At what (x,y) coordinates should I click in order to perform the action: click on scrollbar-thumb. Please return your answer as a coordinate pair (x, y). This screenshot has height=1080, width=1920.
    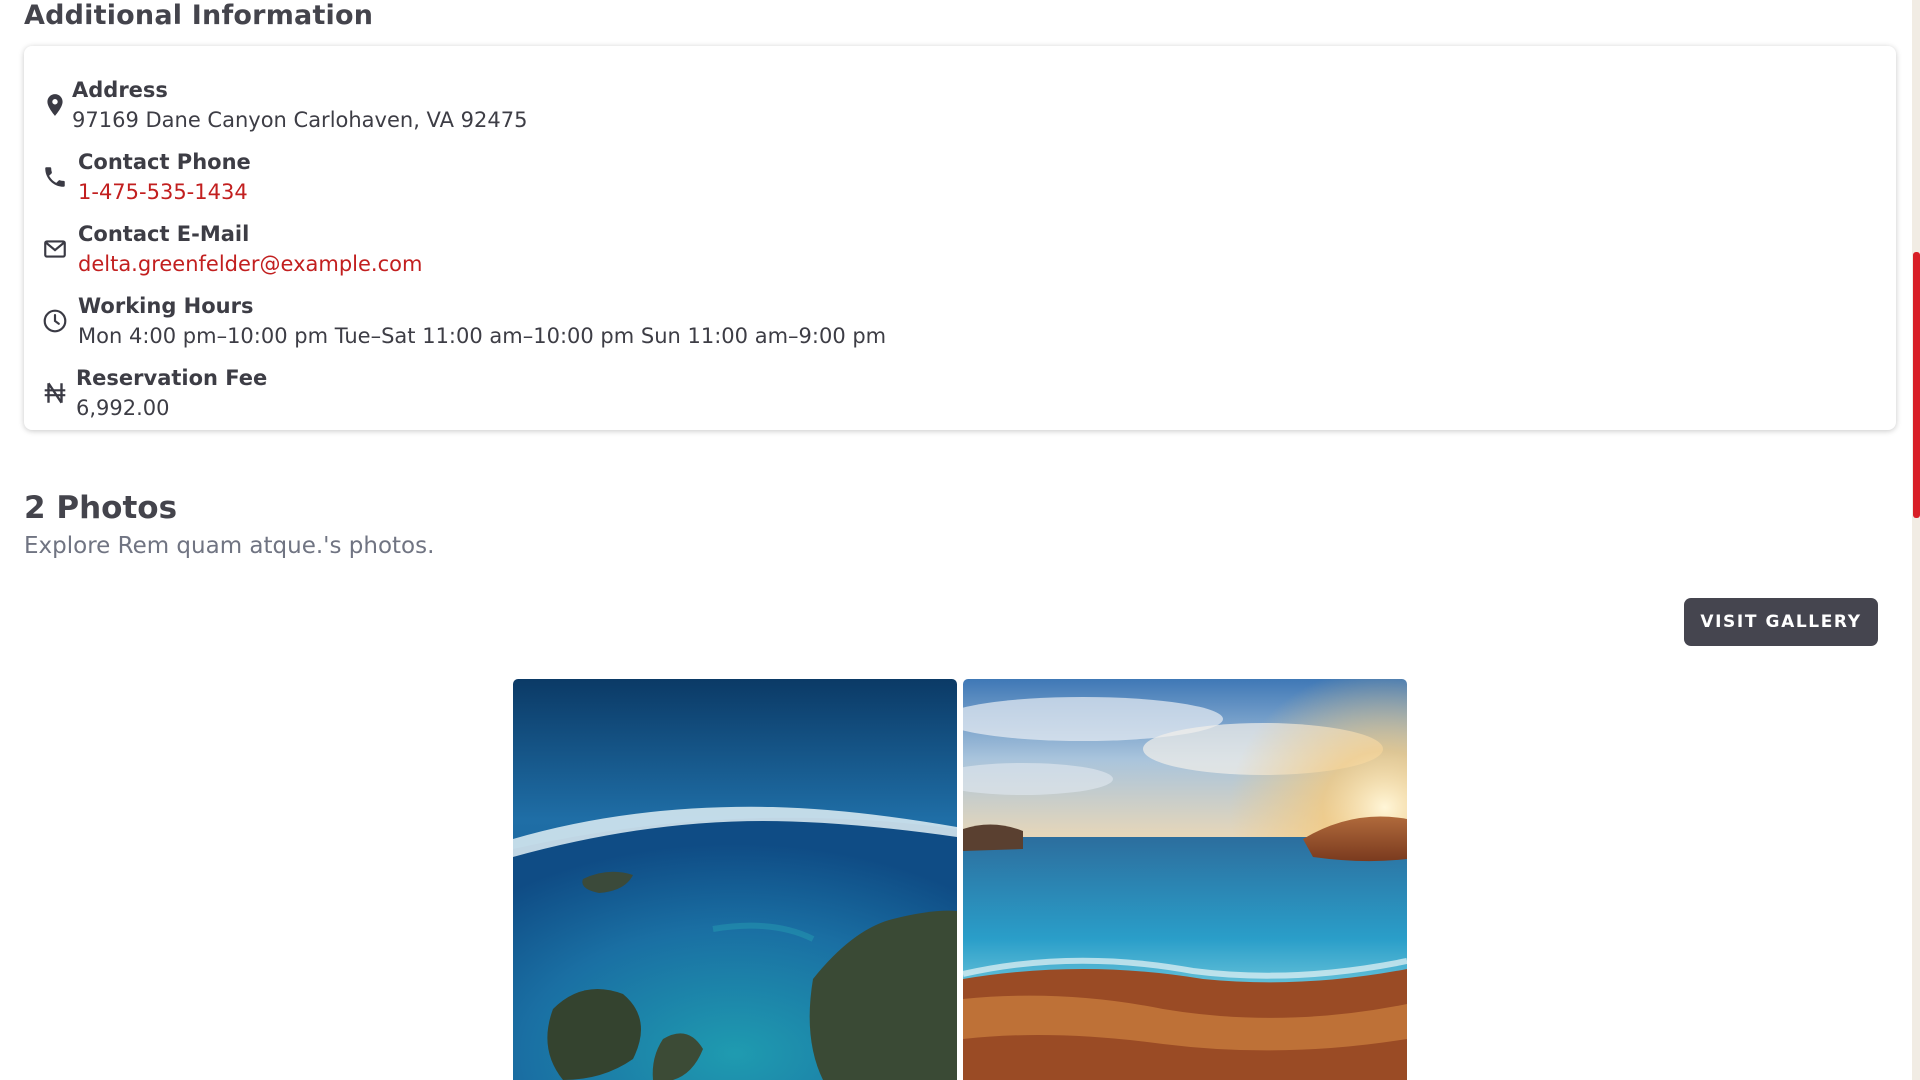
    Looking at the image, I should click on (1916, 385).